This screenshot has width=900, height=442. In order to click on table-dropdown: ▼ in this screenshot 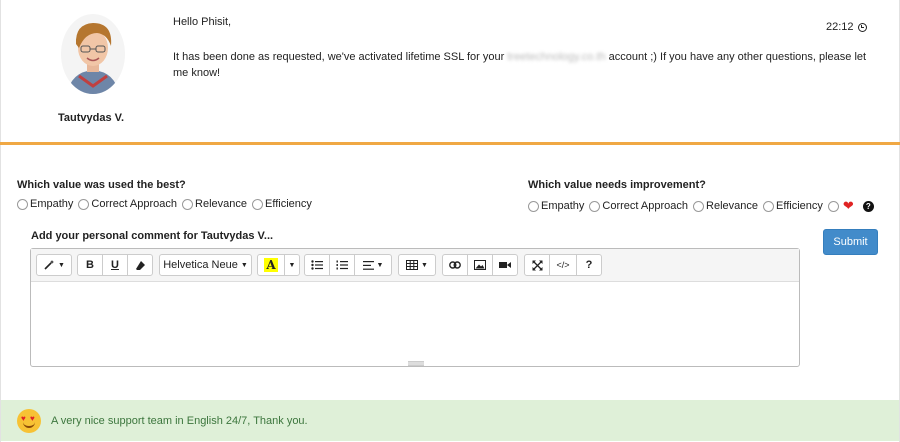, I will do `click(417, 265)`.